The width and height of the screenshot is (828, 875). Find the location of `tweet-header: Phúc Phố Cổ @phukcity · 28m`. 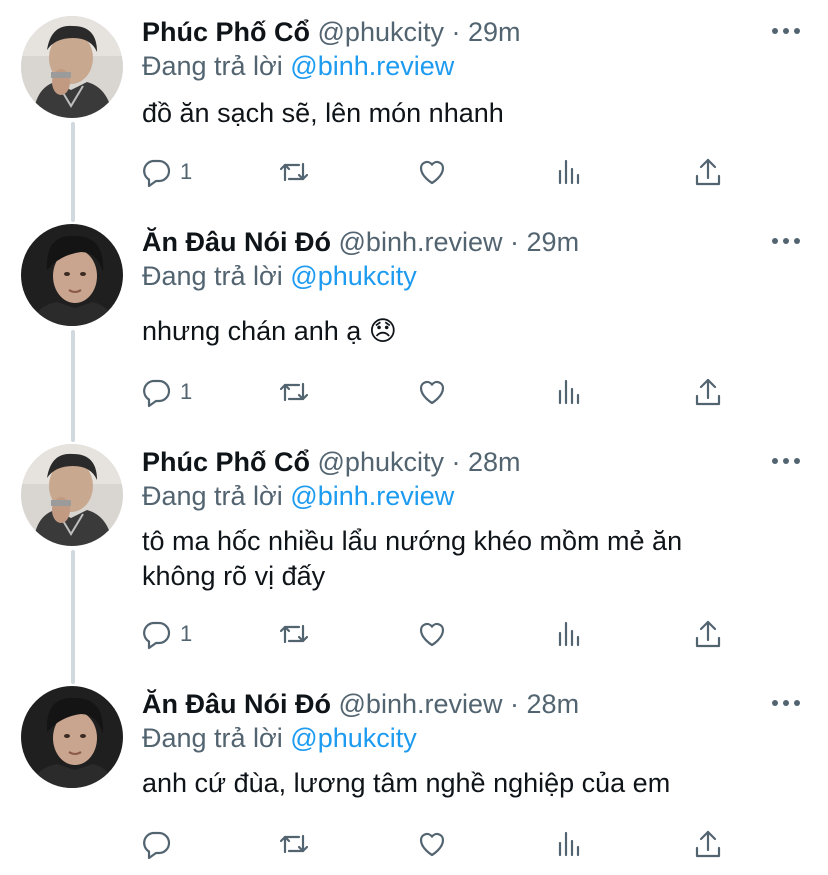

tweet-header: Phúc Phố Cổ @phukcity · 28m is located at coordinates (331, 462).